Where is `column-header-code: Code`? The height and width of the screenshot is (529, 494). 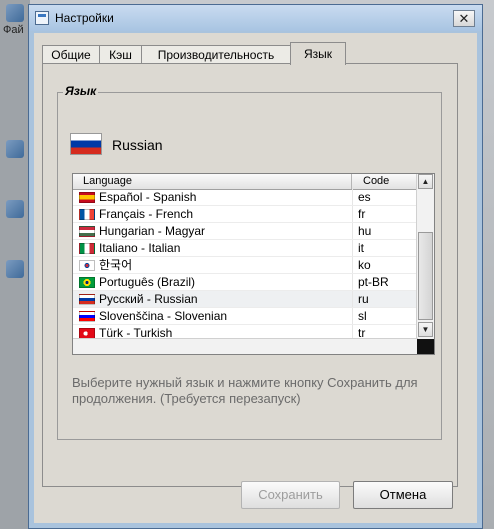
column-header-code: Code is located at coordinates (385, 181).